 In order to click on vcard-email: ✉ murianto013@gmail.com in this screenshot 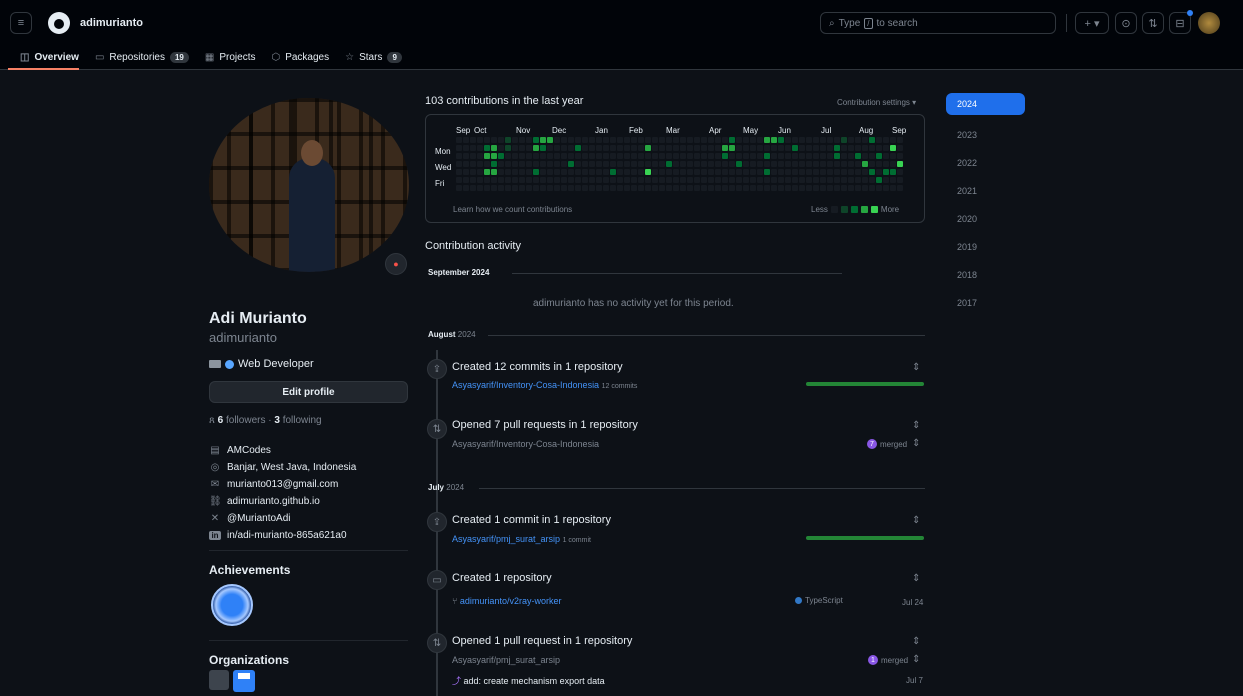, I will do `click(282, 484)`.